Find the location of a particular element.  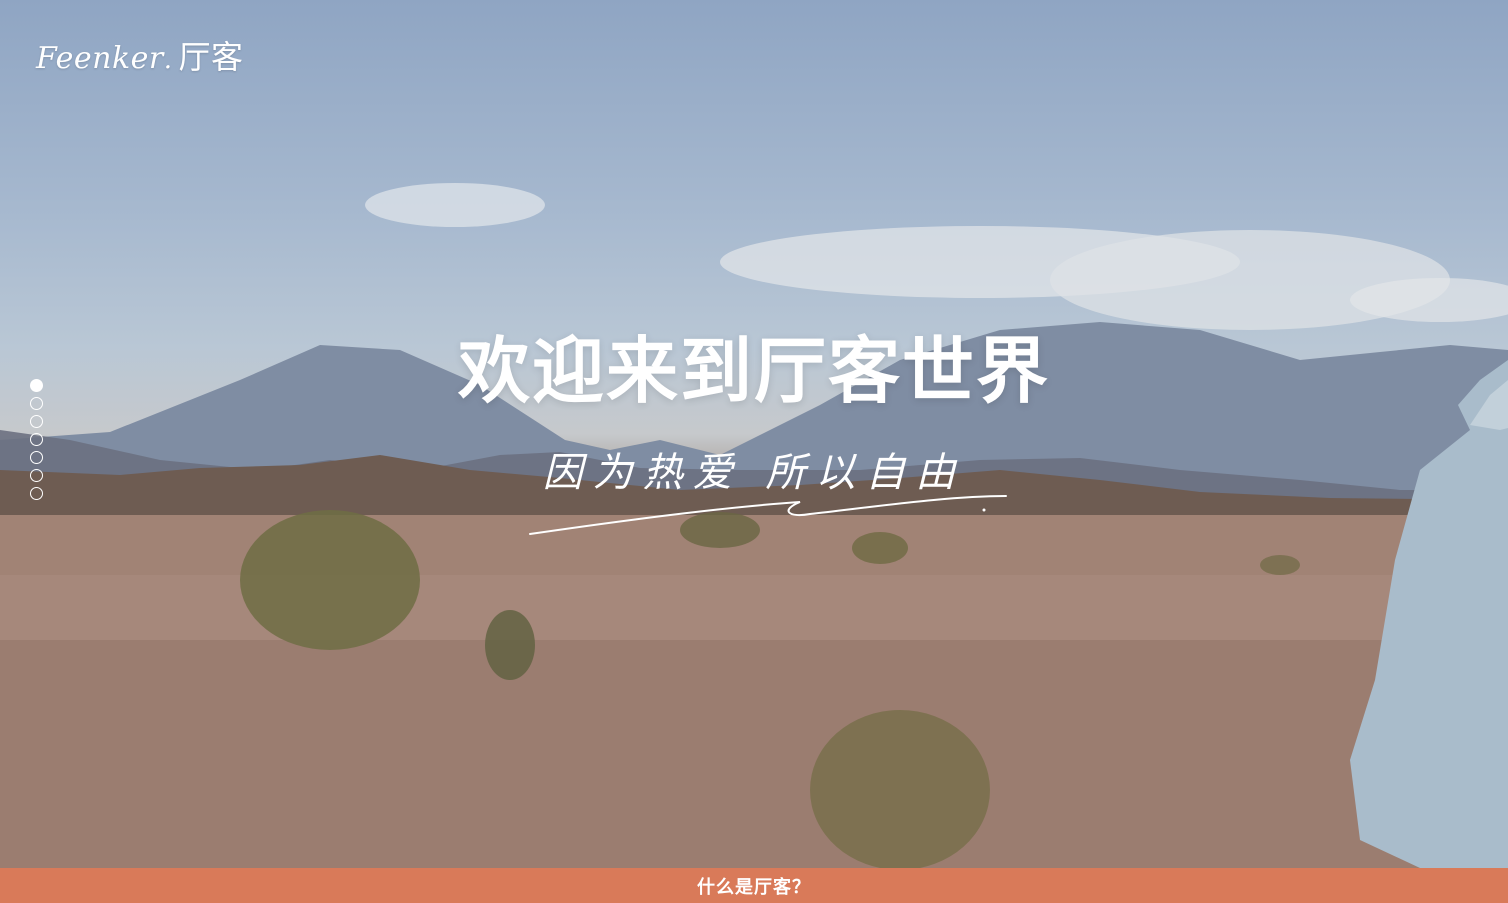

what-is-feenker-bar: 什么是厅客？ is located at coordinates (754, 885).